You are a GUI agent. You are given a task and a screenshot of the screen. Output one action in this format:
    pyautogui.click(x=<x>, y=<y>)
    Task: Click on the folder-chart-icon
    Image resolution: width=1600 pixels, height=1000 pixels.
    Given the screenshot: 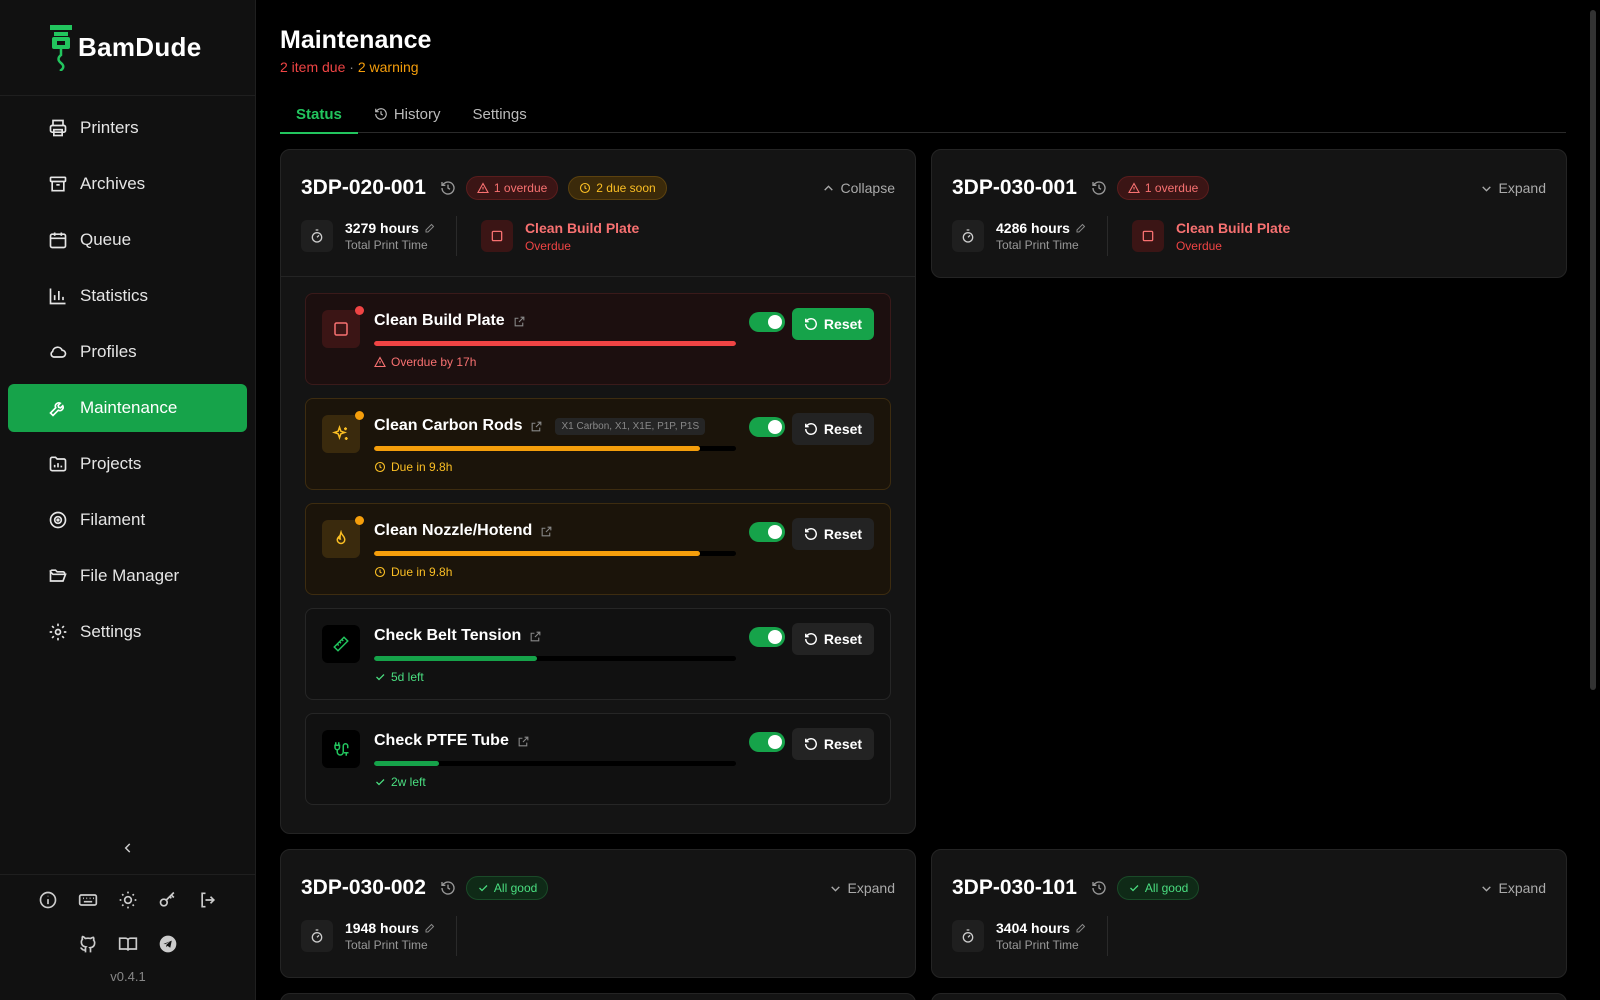 What is the action you would take?
    pyautogui.click(x=58, y=464)
    